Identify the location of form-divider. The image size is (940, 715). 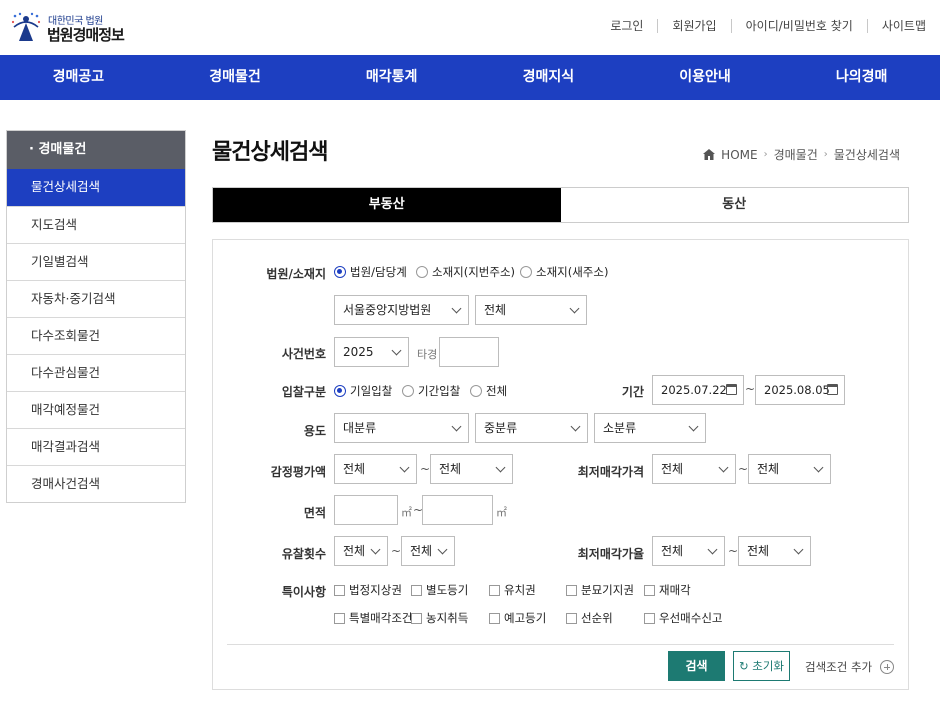
(560, 644).